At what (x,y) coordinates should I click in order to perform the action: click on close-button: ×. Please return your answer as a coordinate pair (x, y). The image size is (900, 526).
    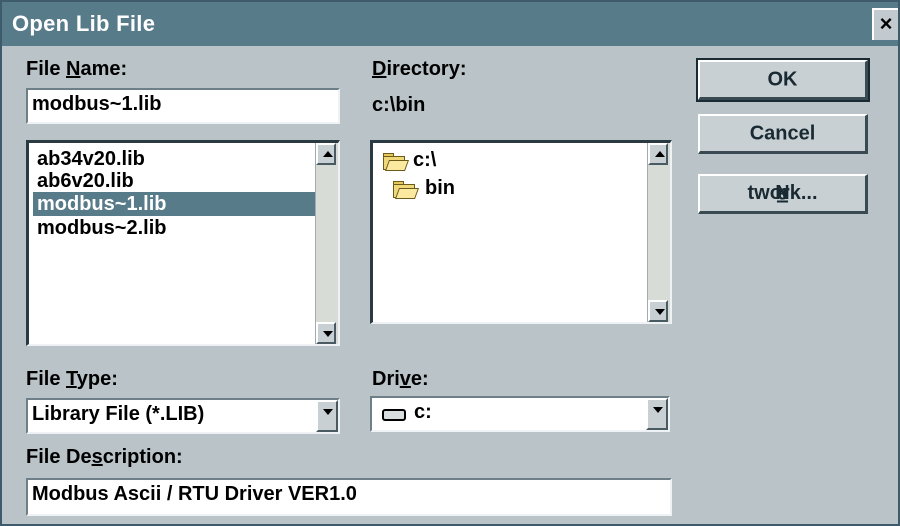
    Looking at the image, I should click on (885, 24).